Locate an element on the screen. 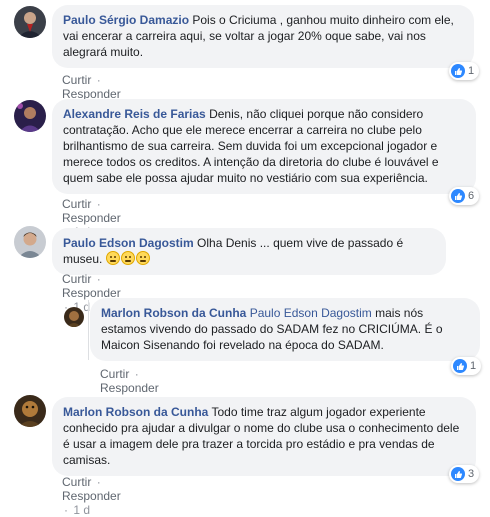 Image resolution: width=490 pixels, height=517 pixels. mention-link: Paulo Edson Dagostim is located at coordinates (311, 313).